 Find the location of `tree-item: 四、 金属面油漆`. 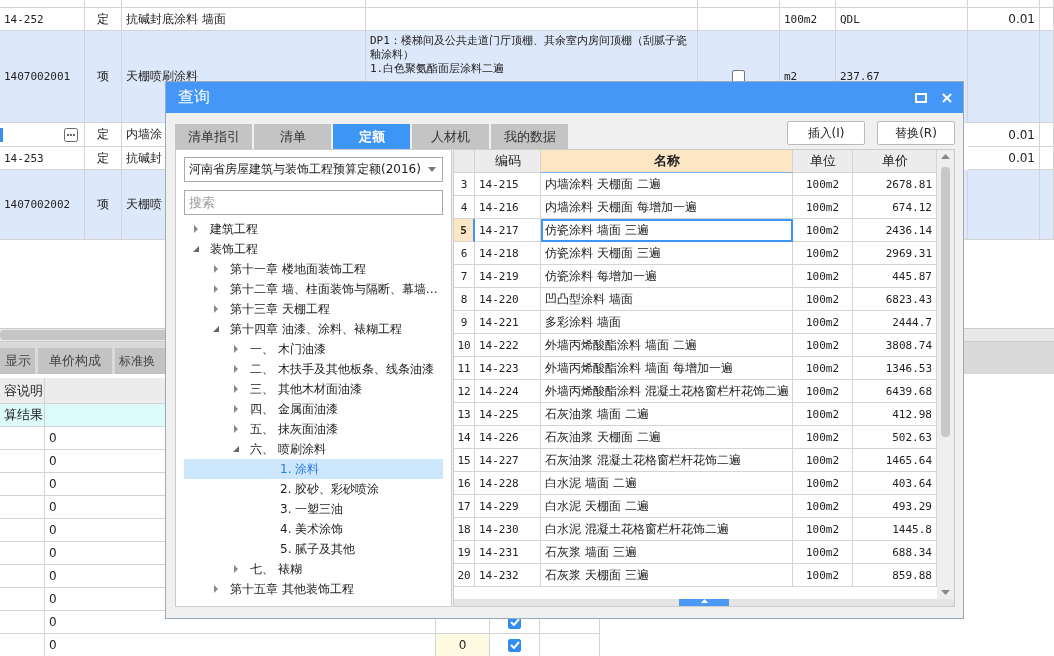

tree-item: 四、 金属面油漆 is located at coordinates (313, 409).